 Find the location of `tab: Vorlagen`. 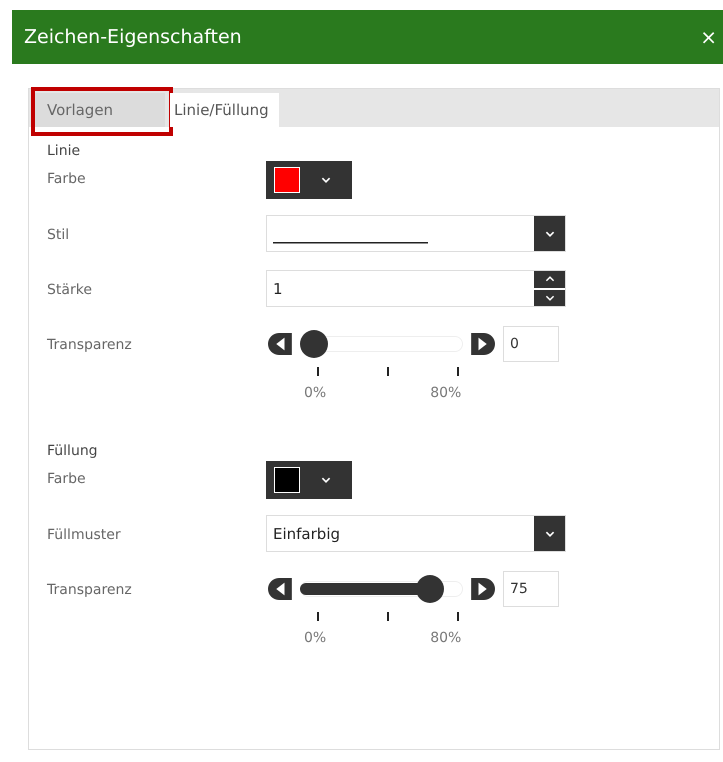

tab: Vorlagen is located at coordinates (99, 110).